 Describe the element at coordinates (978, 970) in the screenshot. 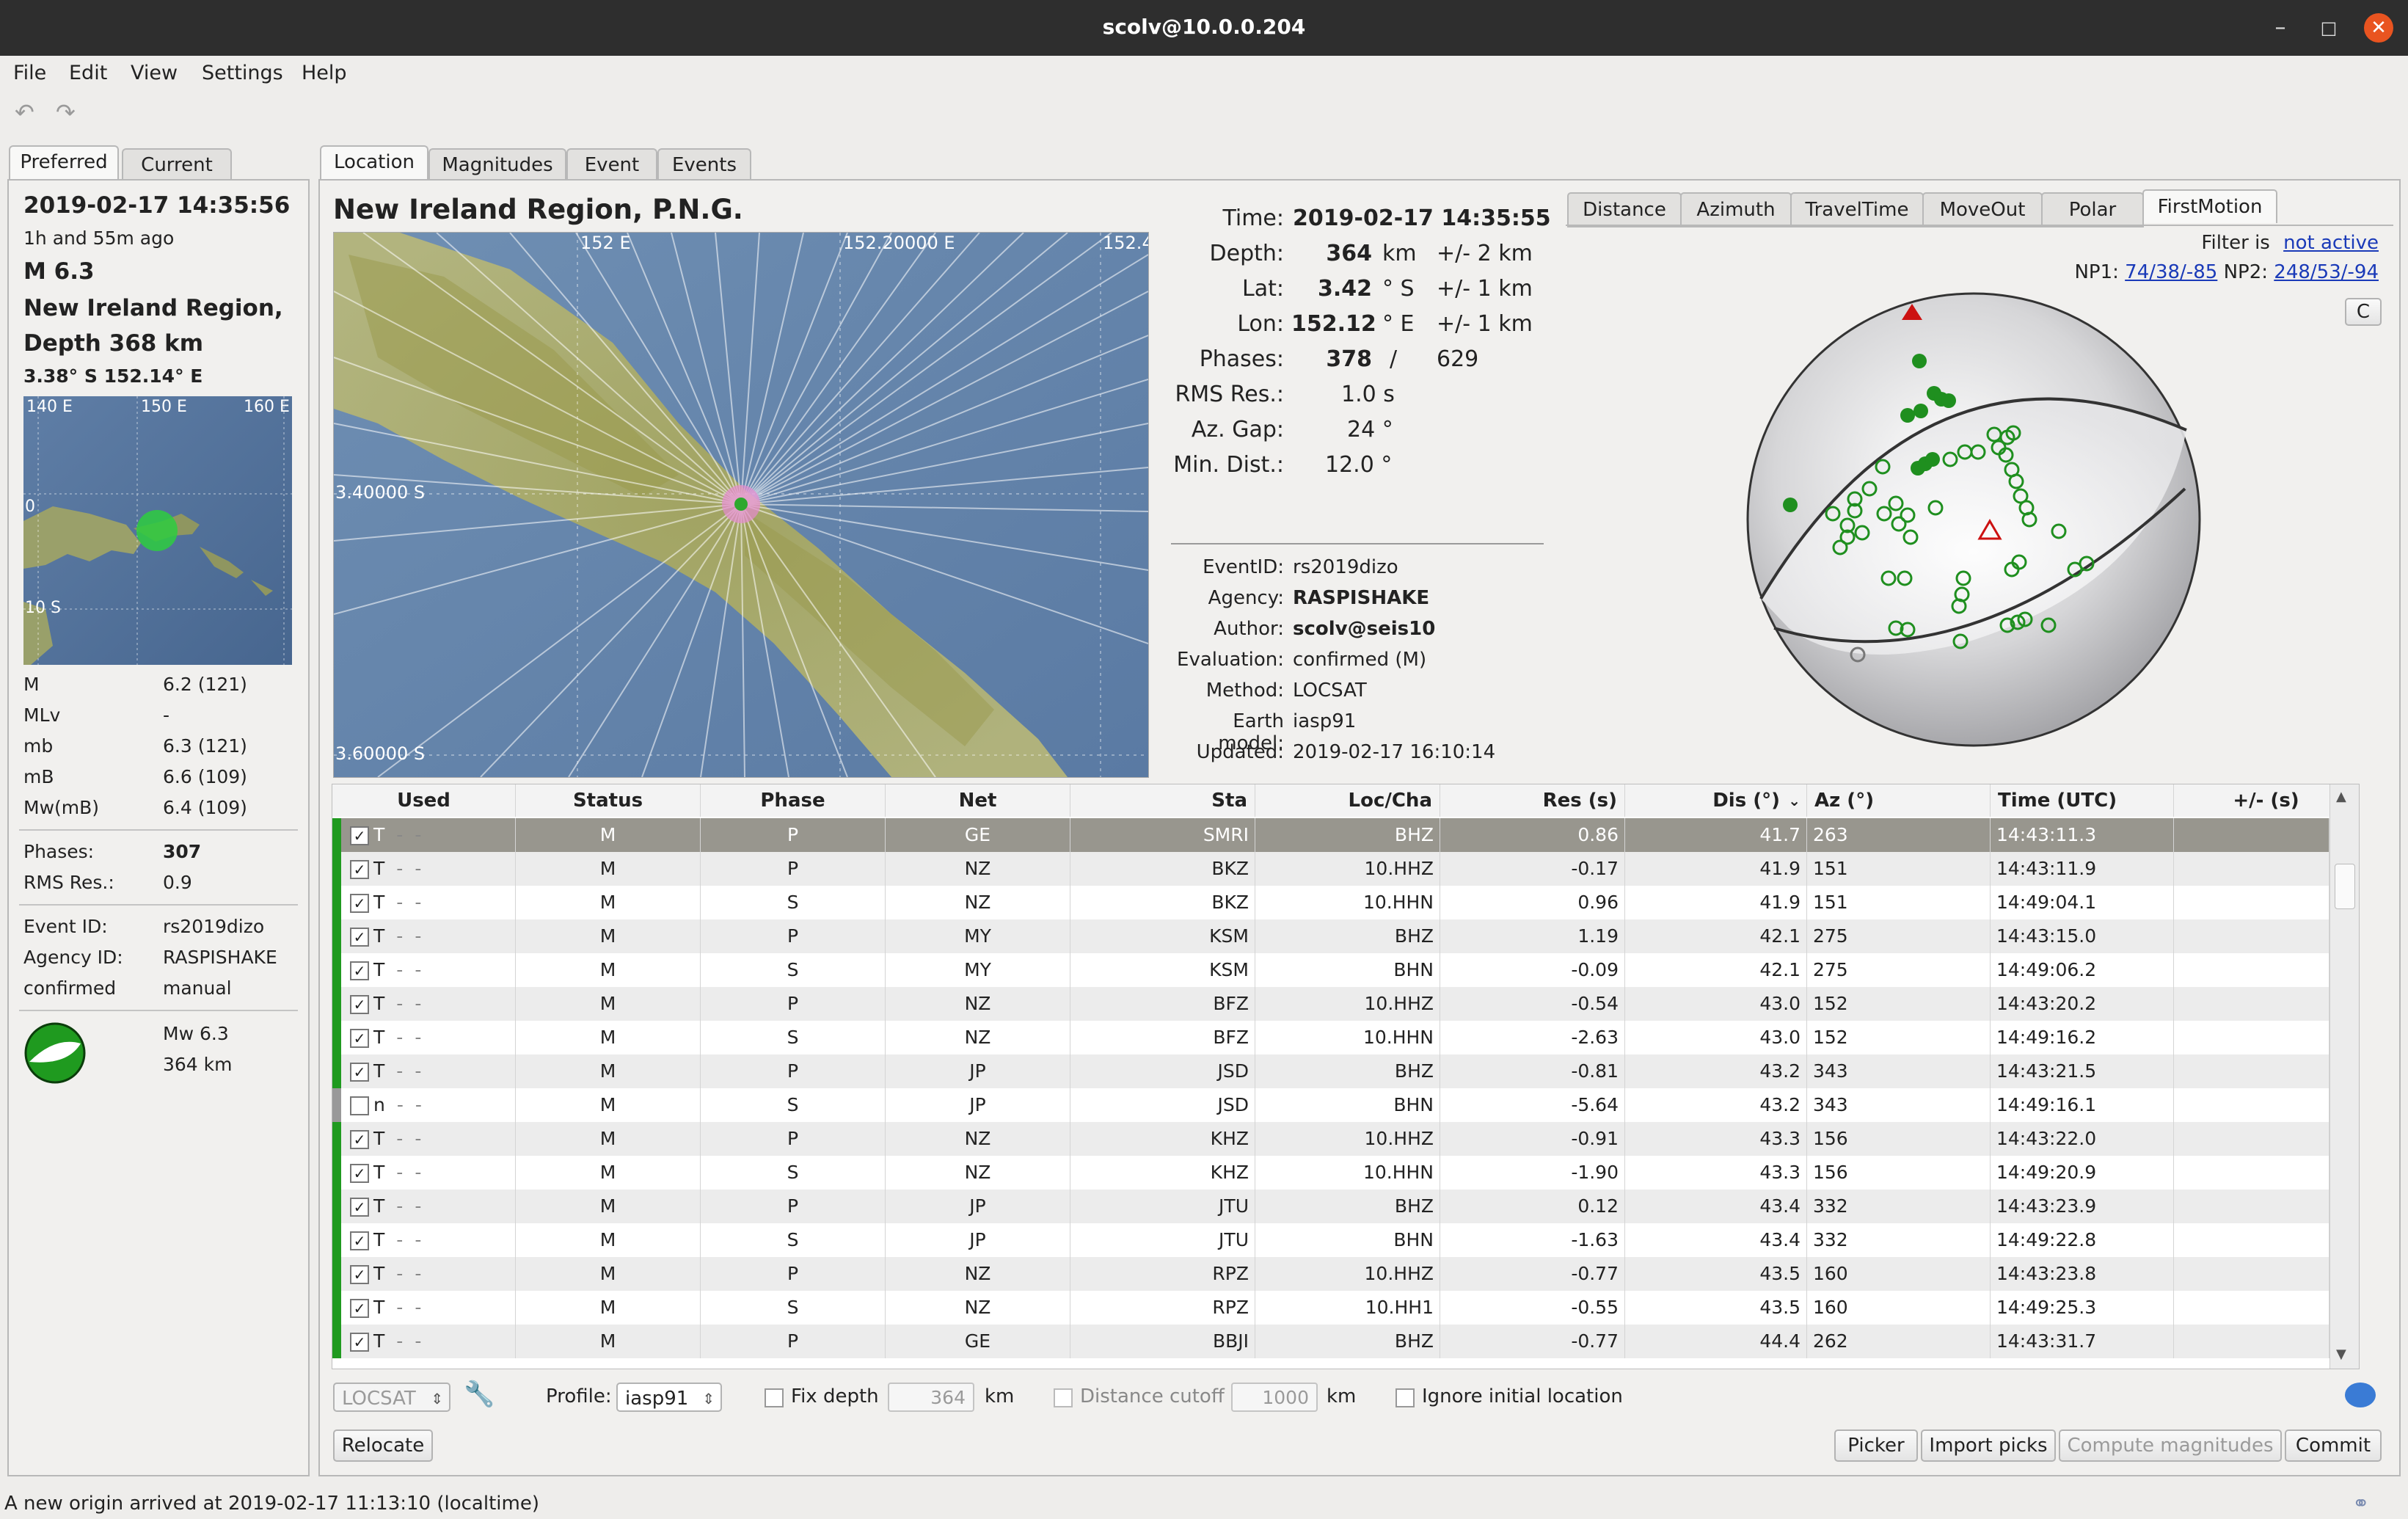

I see `cell-net: MY` at that location.